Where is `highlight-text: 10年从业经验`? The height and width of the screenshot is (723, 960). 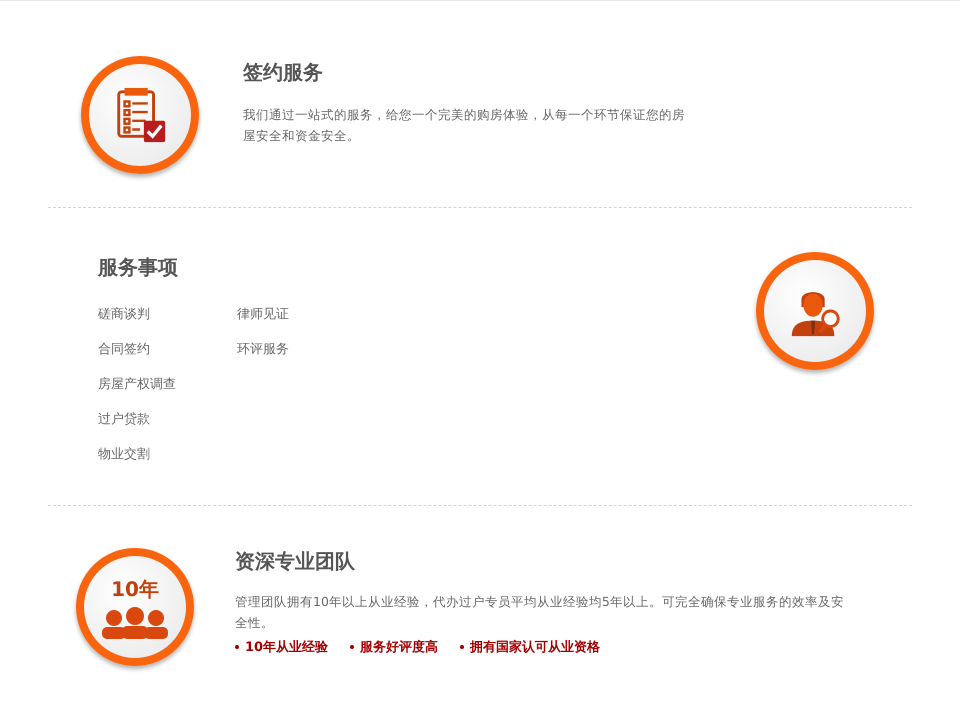
highlight-text: 10年从业经验 is located at coordinates (286, 647).